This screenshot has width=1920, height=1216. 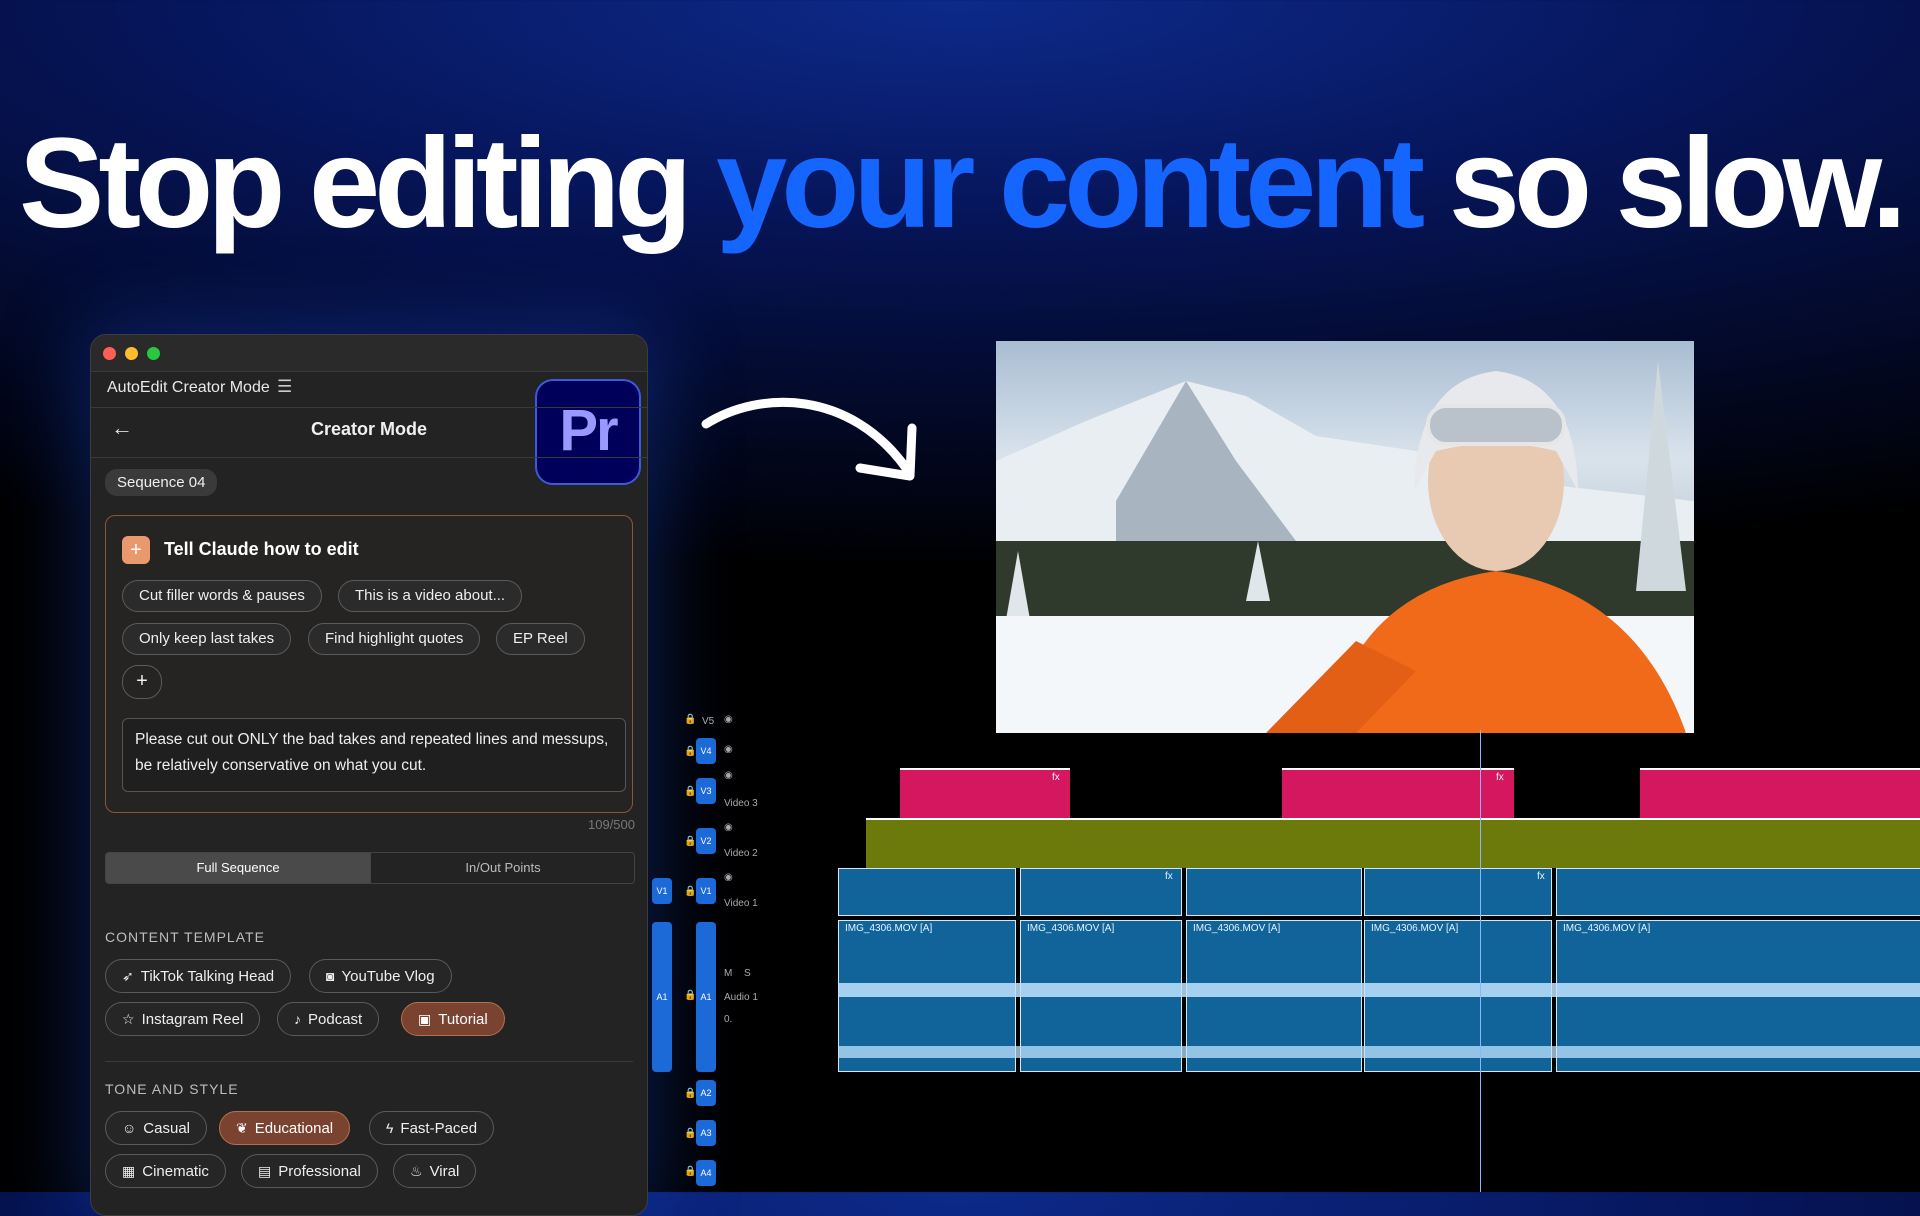 What do you see at coordinates (741, 853) in the screenshot?
I see `track-video2-name: Video 2` at bounding box center [741, 853].